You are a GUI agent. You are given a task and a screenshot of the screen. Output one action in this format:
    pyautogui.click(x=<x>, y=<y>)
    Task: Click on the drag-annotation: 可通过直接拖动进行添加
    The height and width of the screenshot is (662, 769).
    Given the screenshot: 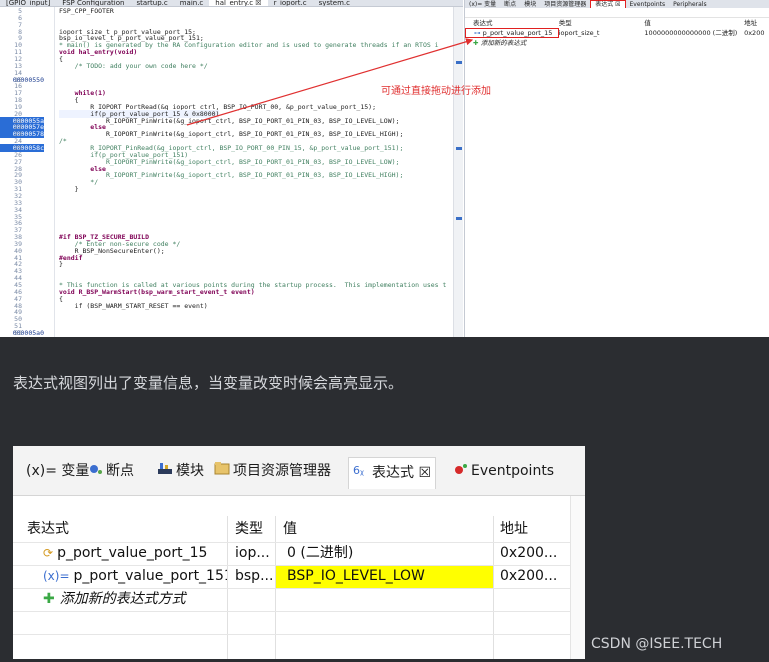 What is the action you would take?
    pyautogui.click(x=436, y=91)
    